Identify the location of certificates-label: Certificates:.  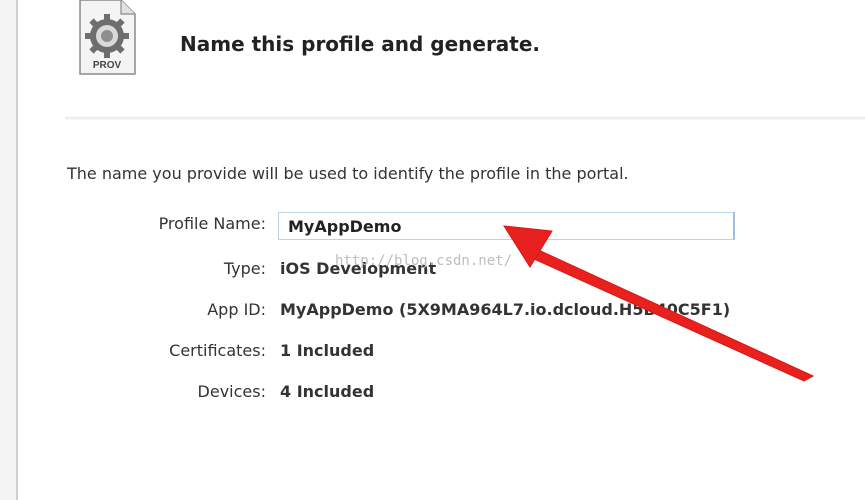
(217, 350).